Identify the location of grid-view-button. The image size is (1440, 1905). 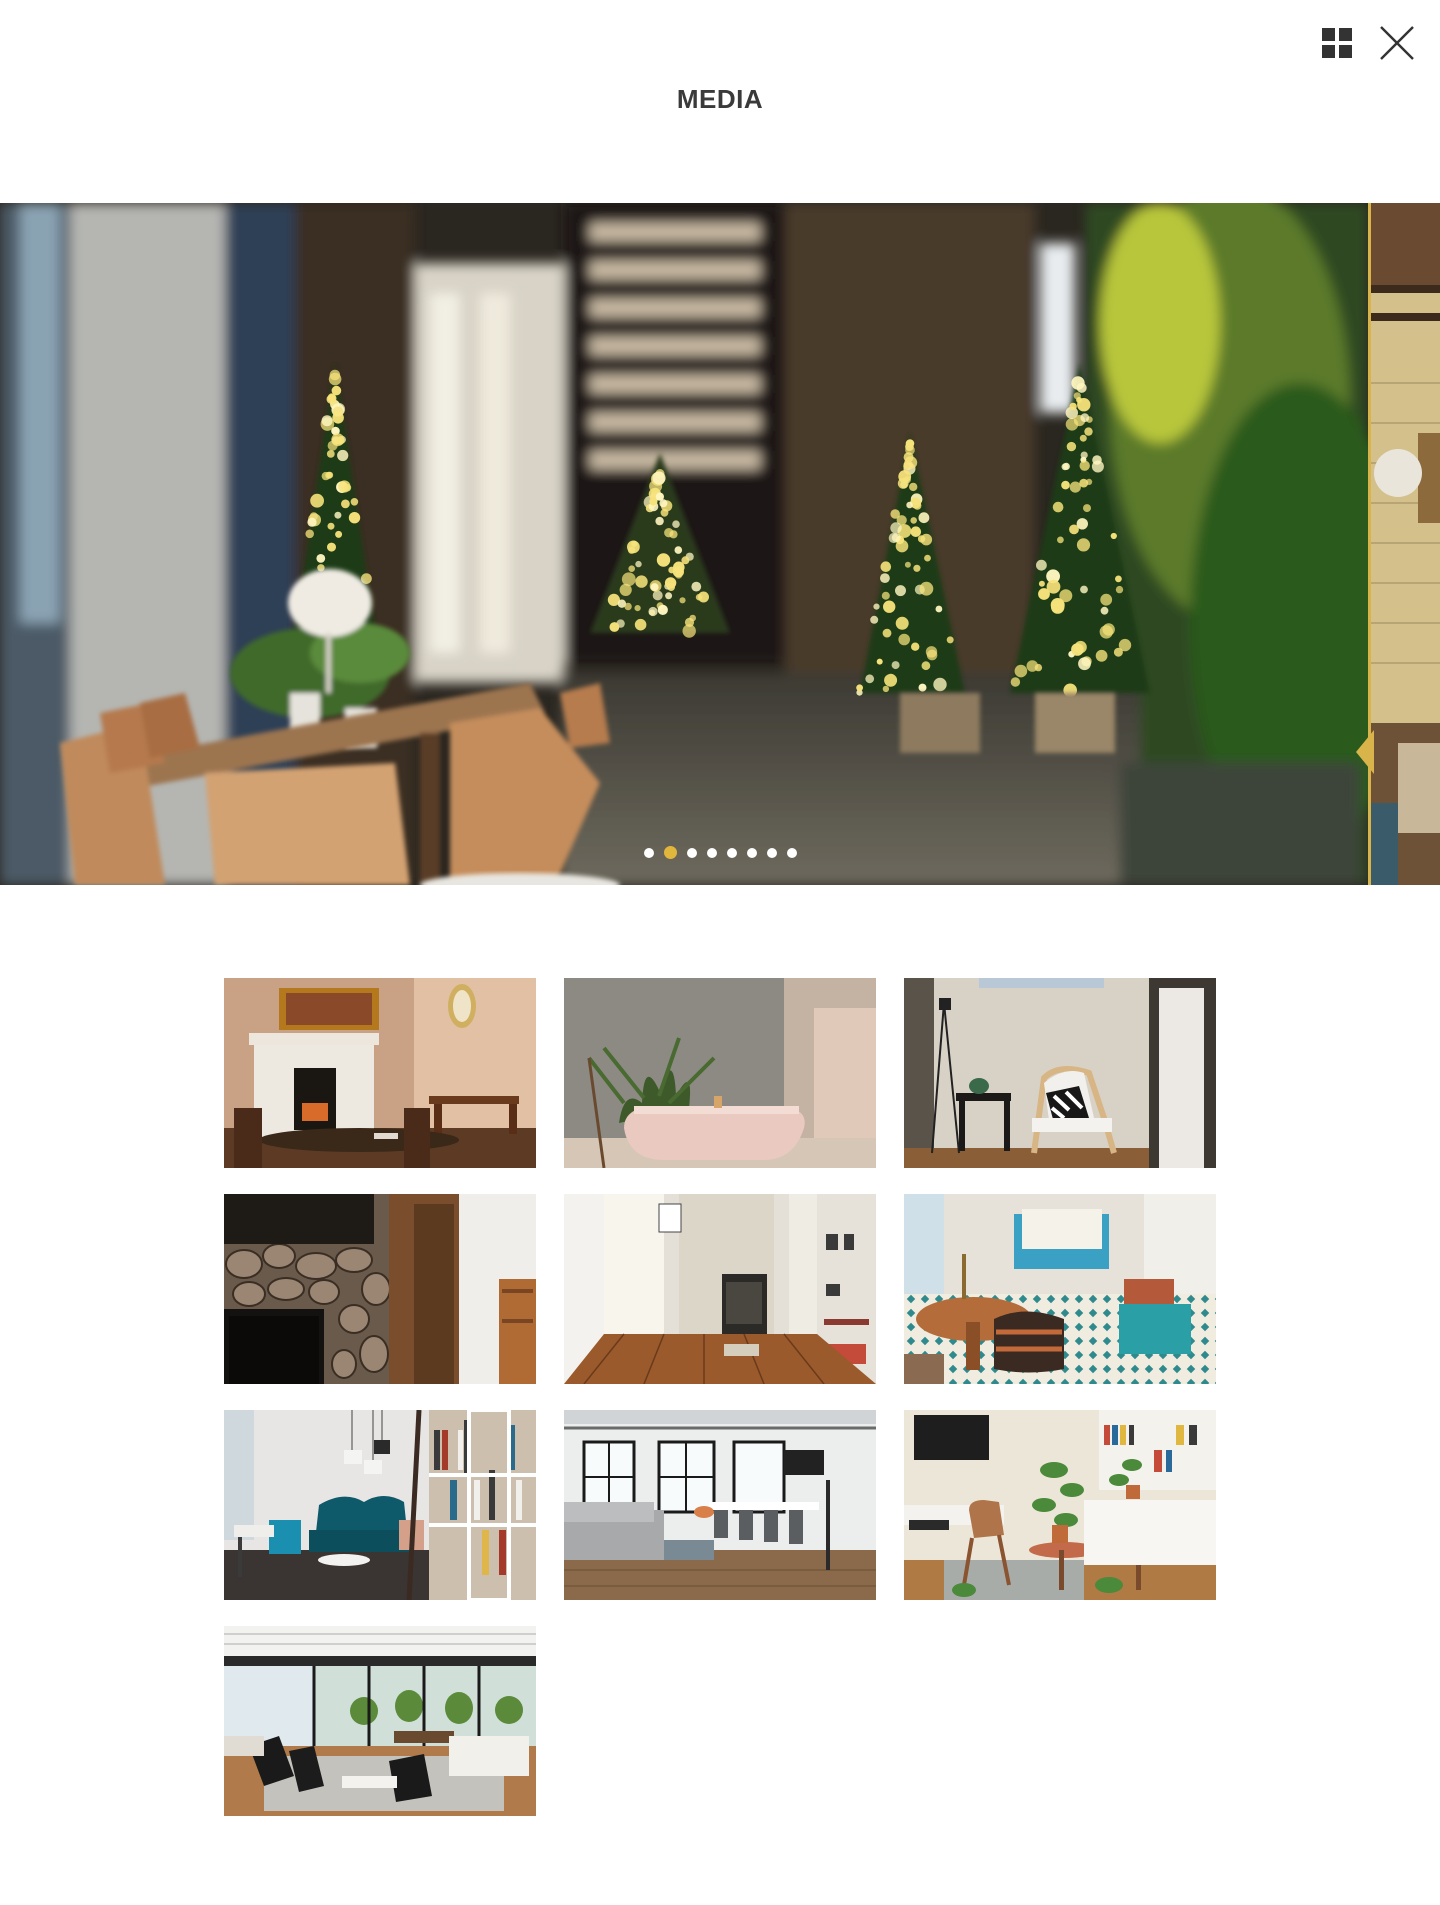
(1337, 43).